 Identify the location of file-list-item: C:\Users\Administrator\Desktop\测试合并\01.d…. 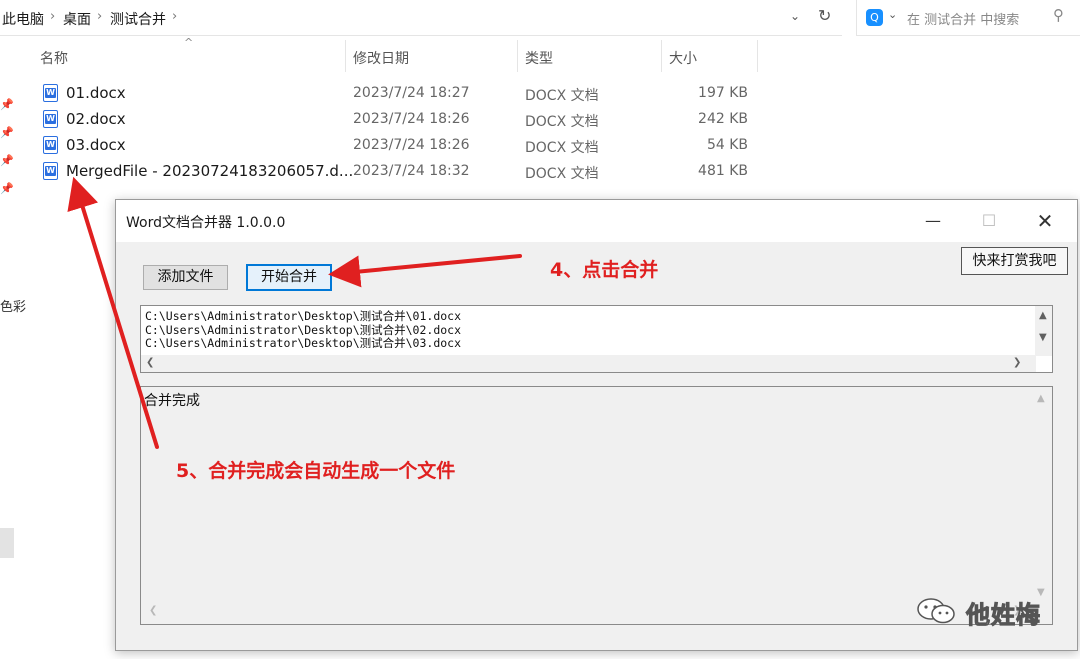
(303, 316).